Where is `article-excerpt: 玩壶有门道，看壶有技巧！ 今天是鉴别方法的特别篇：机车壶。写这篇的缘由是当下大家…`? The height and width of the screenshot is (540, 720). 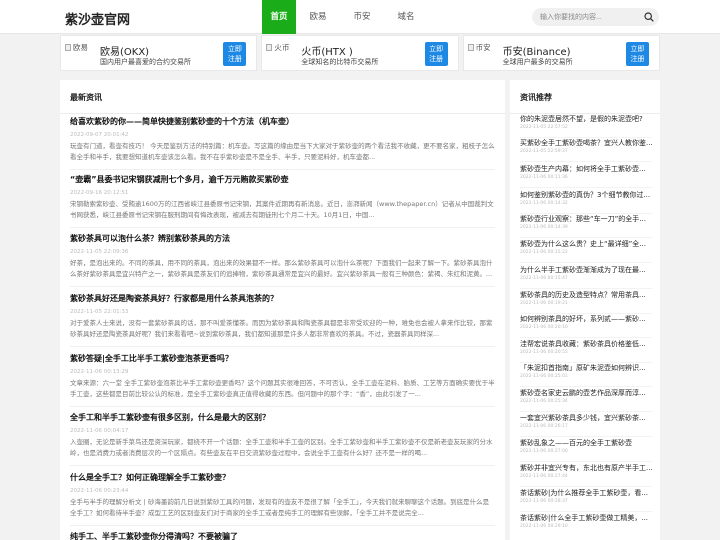
article-excerpt: 玩壶有门道，看壶有技巧！ 今天是鉴别方法的特别篇：机车壶。写这篇的缘由是当下大家… is located at coordinates (282, 151).